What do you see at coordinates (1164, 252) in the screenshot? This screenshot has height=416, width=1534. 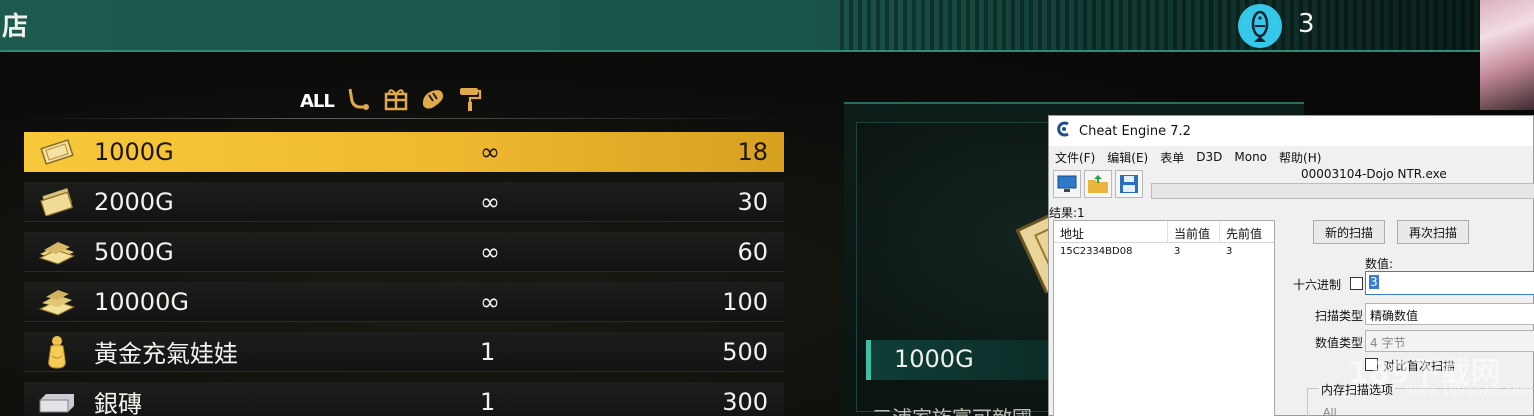 I see `table-row: 15C2334BD08 3 3` at bounding box center [1164, 252].